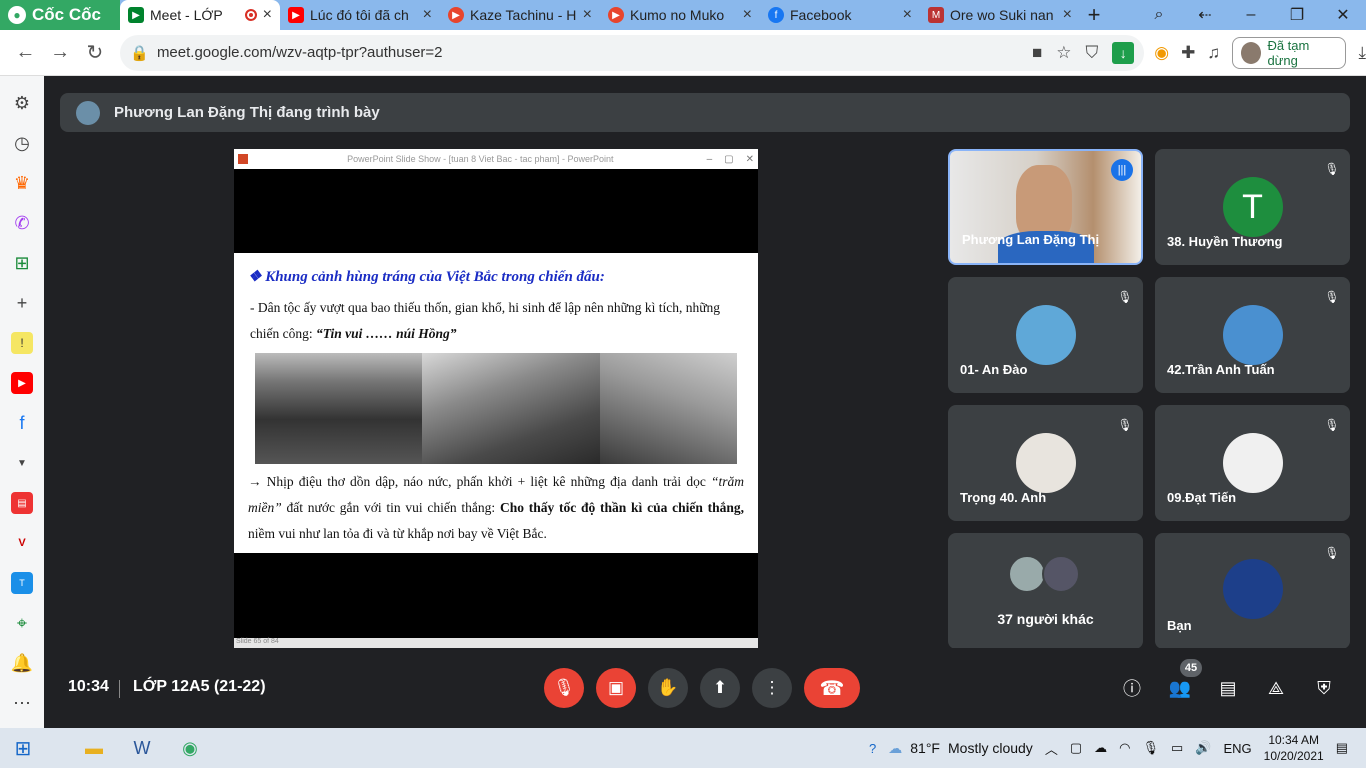  I want to click on messenger-icon: ✆, so click(22, 223).